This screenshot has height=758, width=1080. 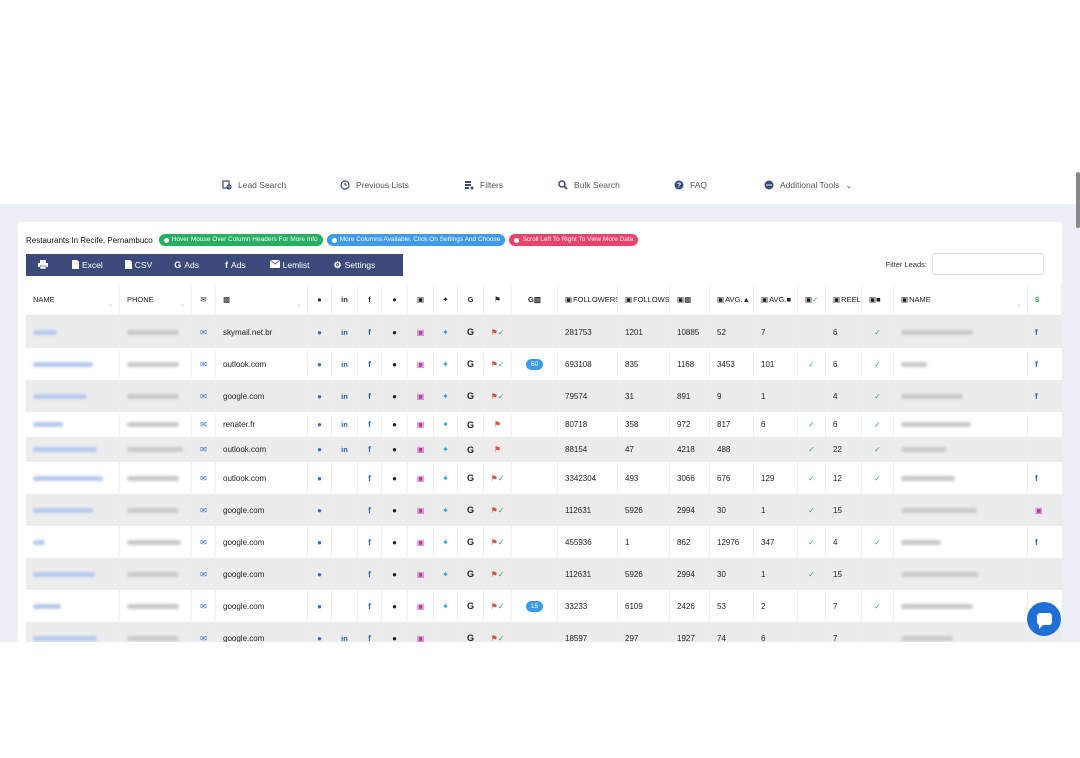 I want to click on col-ads: ⚑, so click(x=498, y=299).